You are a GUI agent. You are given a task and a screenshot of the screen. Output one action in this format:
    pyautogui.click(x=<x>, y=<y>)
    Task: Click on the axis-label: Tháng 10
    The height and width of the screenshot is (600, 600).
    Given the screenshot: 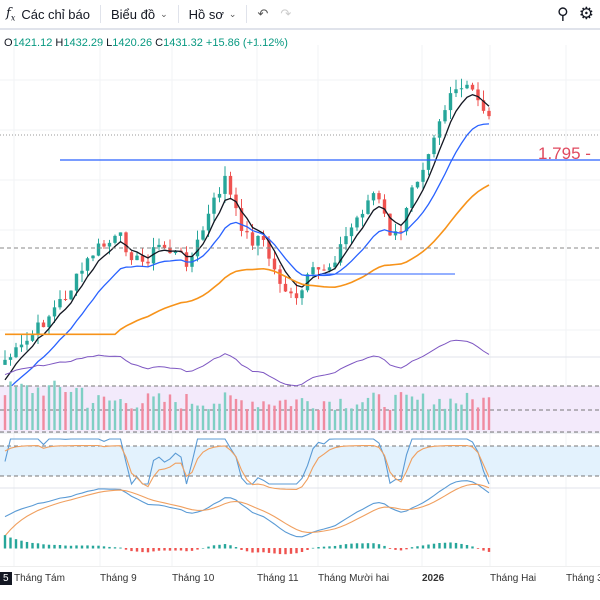 What is the action you would take?
    pyautogui.click(x=193, y=578)
    